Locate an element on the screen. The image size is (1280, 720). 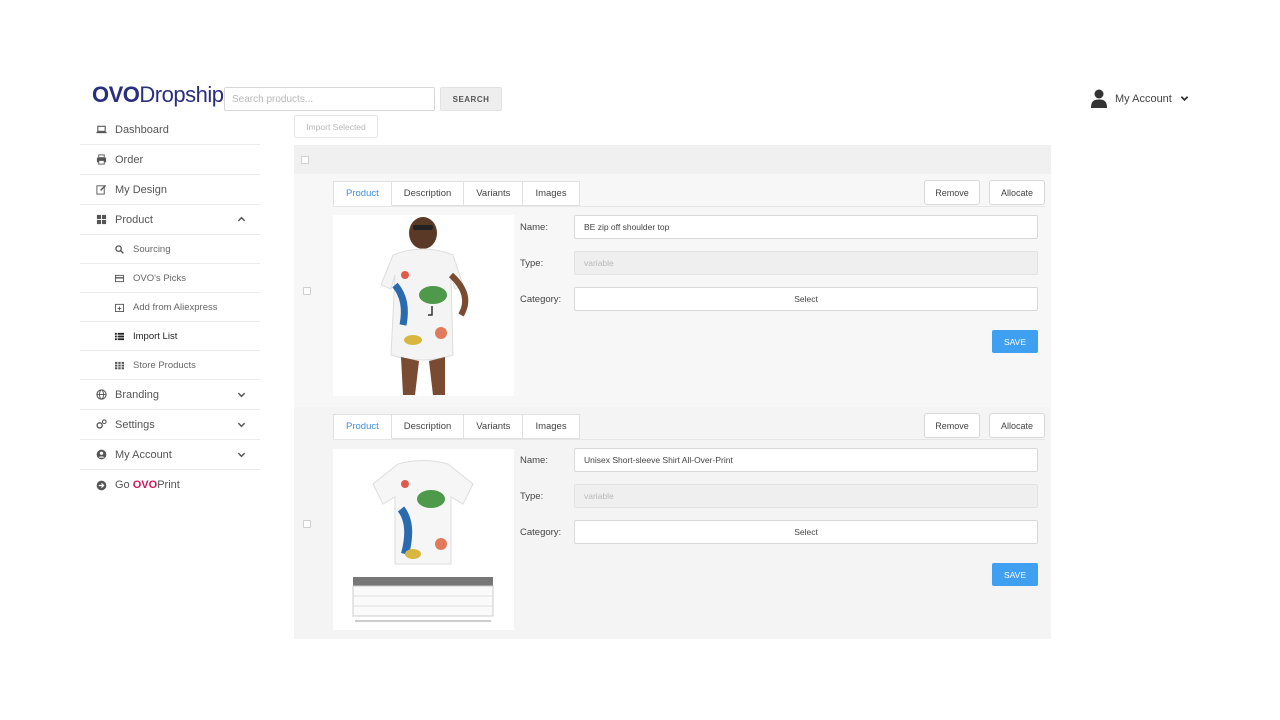
search-input is located at coordinates (329, 99).